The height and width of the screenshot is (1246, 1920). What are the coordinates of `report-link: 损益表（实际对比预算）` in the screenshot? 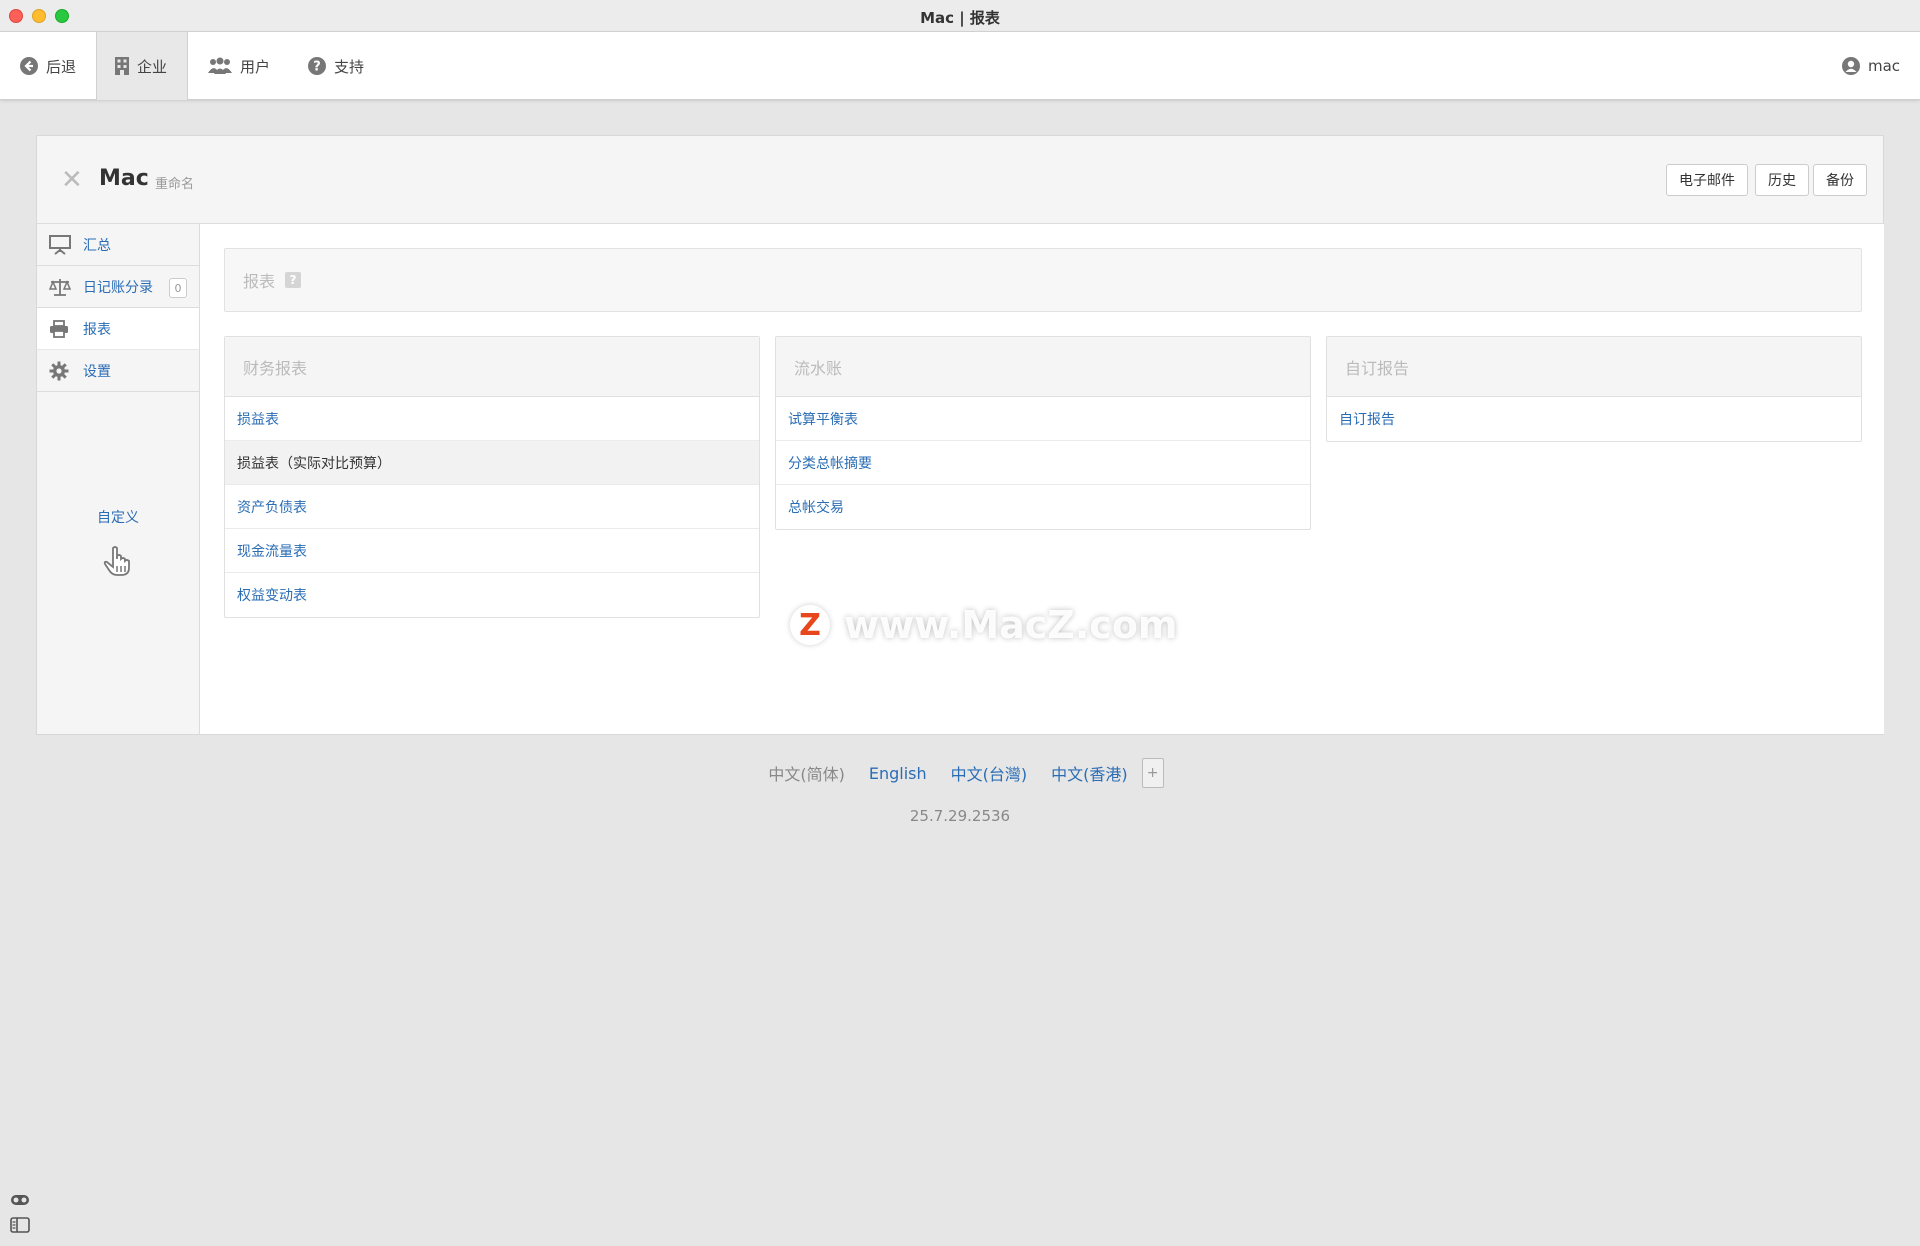 It's located at (492, 463).